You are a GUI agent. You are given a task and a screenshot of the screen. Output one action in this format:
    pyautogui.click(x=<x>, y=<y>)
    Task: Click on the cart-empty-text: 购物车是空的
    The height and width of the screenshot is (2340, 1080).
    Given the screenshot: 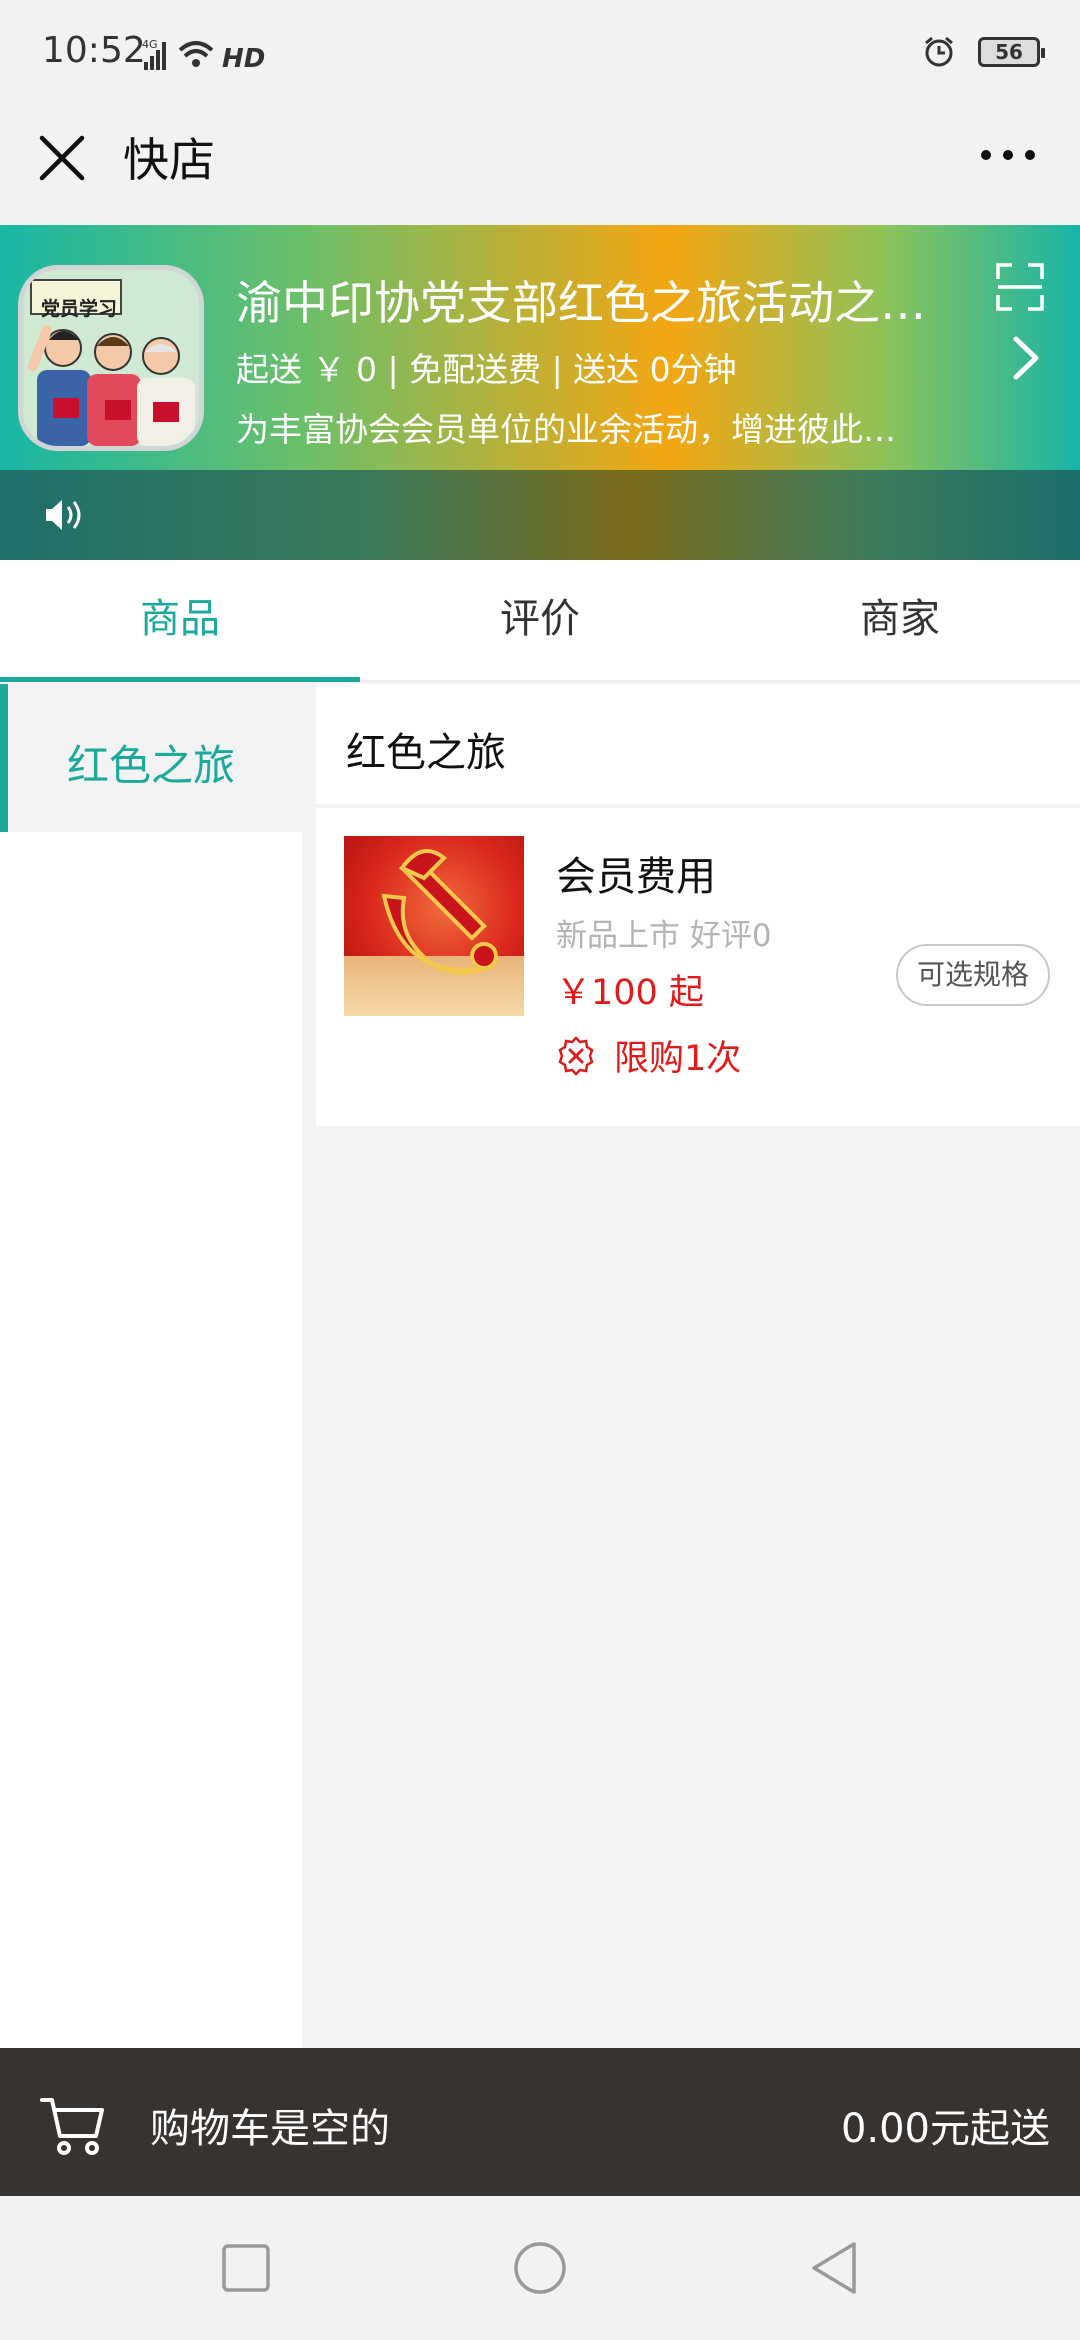 What is the action you would take?
    pyautogui.click(x=270, y=2129)
    